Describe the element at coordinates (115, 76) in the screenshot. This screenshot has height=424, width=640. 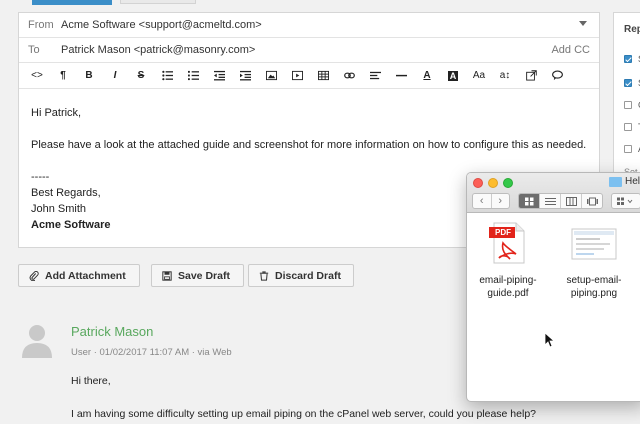
I see `italic-button: I` at that location.